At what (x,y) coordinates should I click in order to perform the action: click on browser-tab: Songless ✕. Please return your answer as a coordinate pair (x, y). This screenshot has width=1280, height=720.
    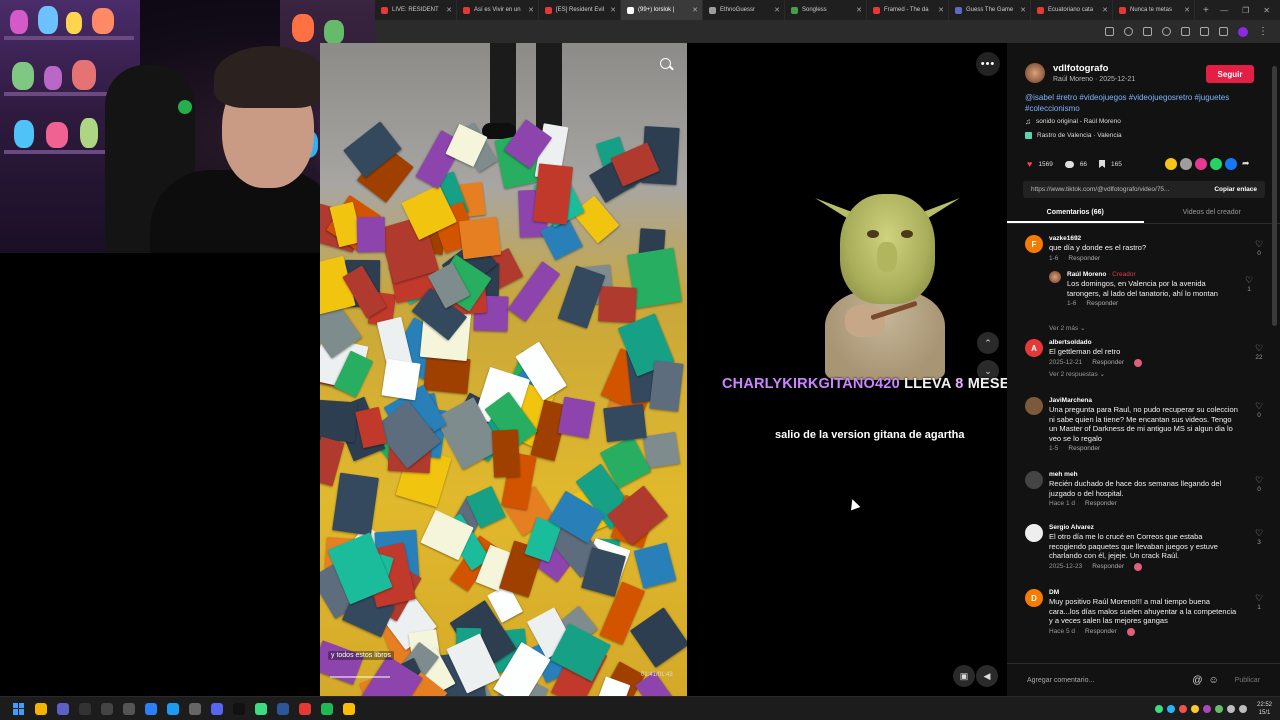
    Looking at the image, I should click on (826, 10).